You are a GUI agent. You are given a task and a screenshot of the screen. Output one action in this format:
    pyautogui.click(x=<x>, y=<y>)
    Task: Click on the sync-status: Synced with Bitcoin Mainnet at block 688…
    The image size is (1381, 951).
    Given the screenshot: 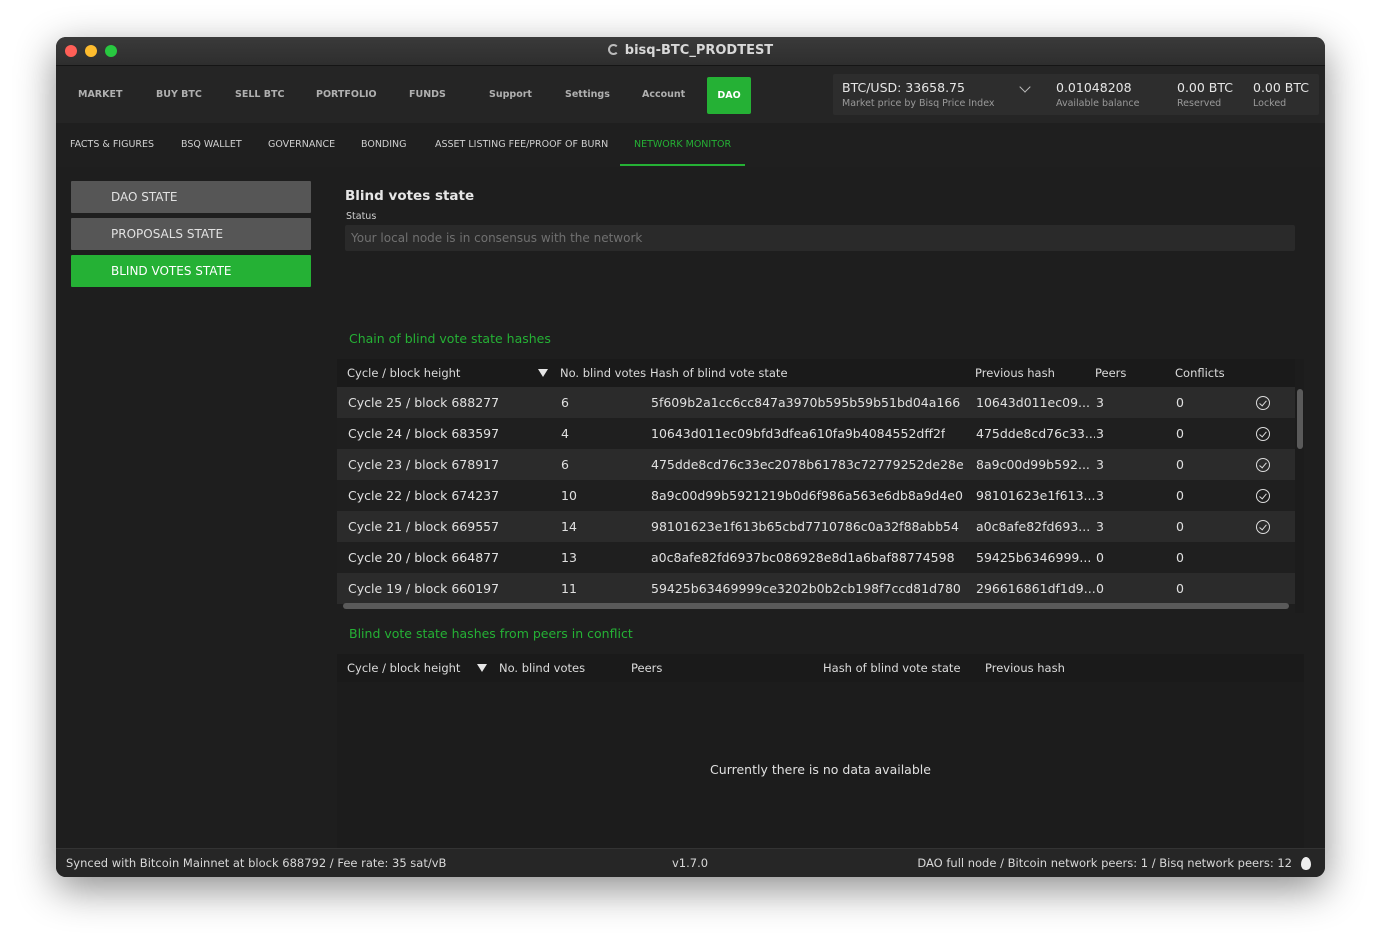 What is the action you would take?
    pyautogui.click(x=256, y=863)
    